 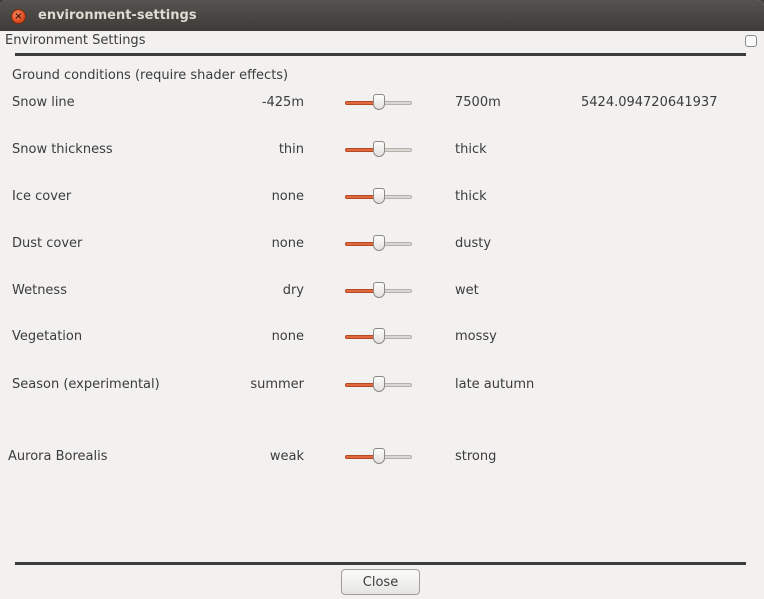 What do you see at coordinates (495, 384) in the screenshot?
I see `row-max-label: late autumn` at bounding box center [495, 384].